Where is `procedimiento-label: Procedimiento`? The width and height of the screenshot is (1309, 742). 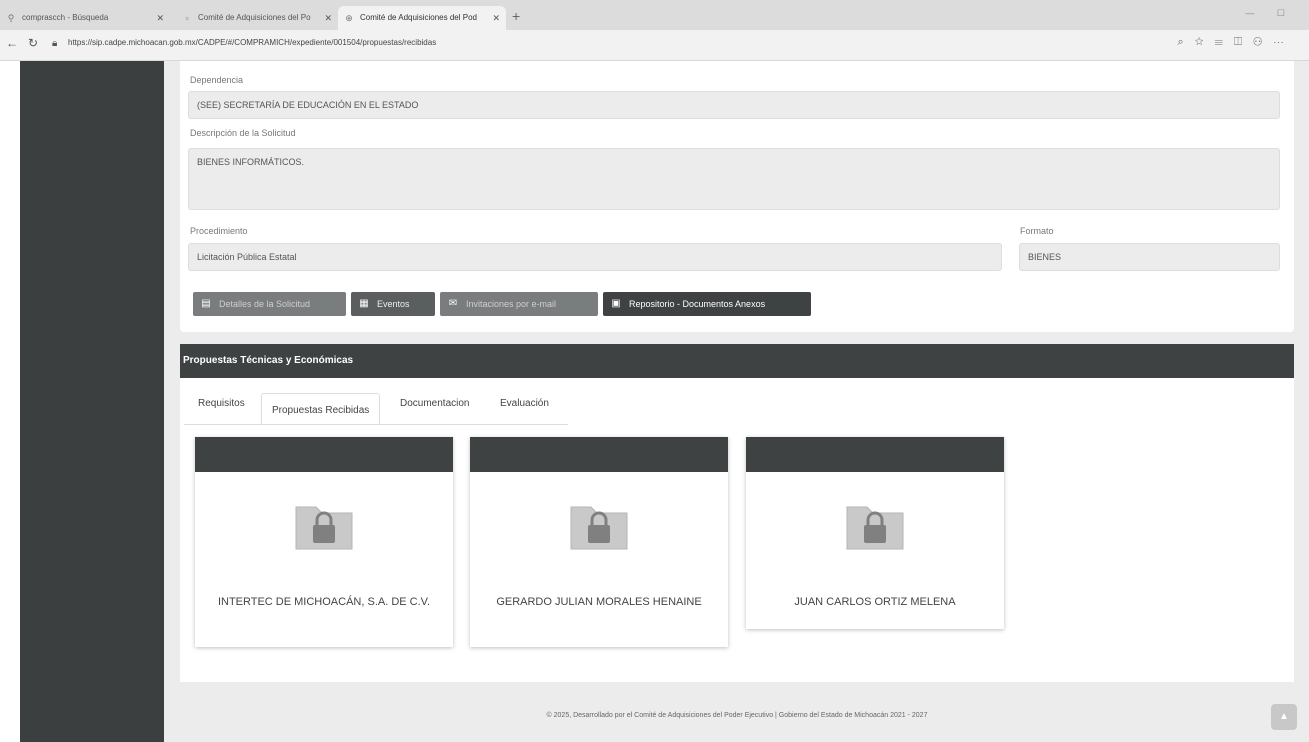
procedimiento-label: Procedimiento is located at coordinates (219, 231).